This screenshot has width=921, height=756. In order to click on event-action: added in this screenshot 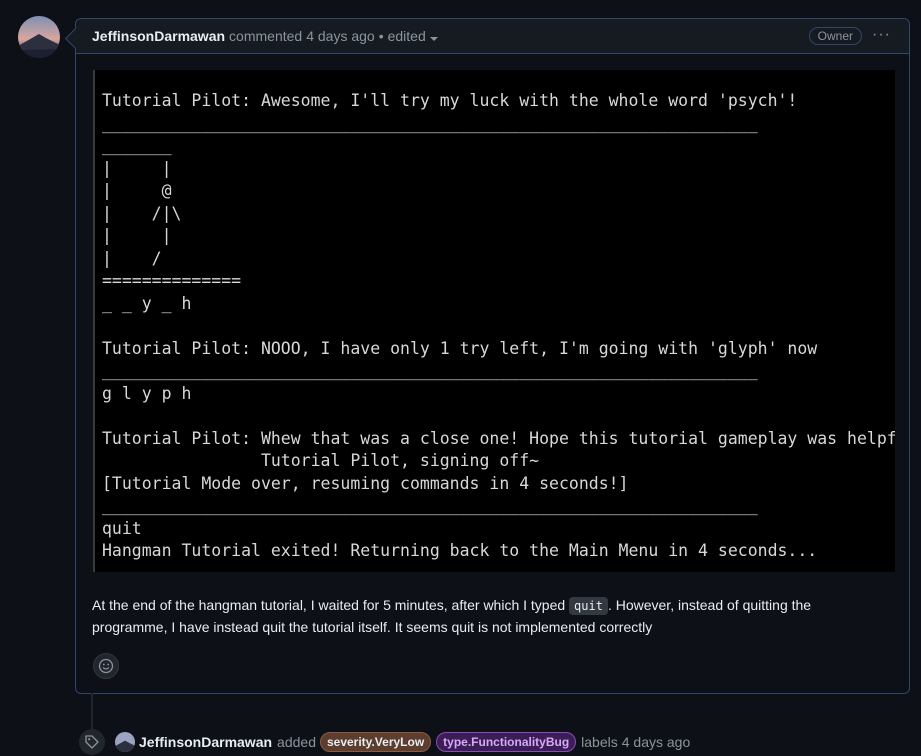, I will do `click(296, 742)`.